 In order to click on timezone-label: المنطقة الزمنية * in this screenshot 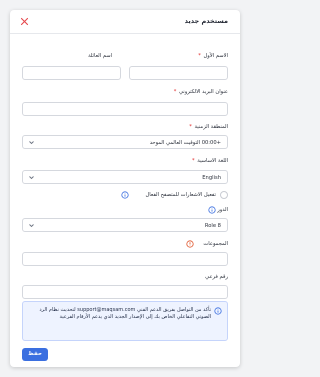, I will do `click(208, 127)`.